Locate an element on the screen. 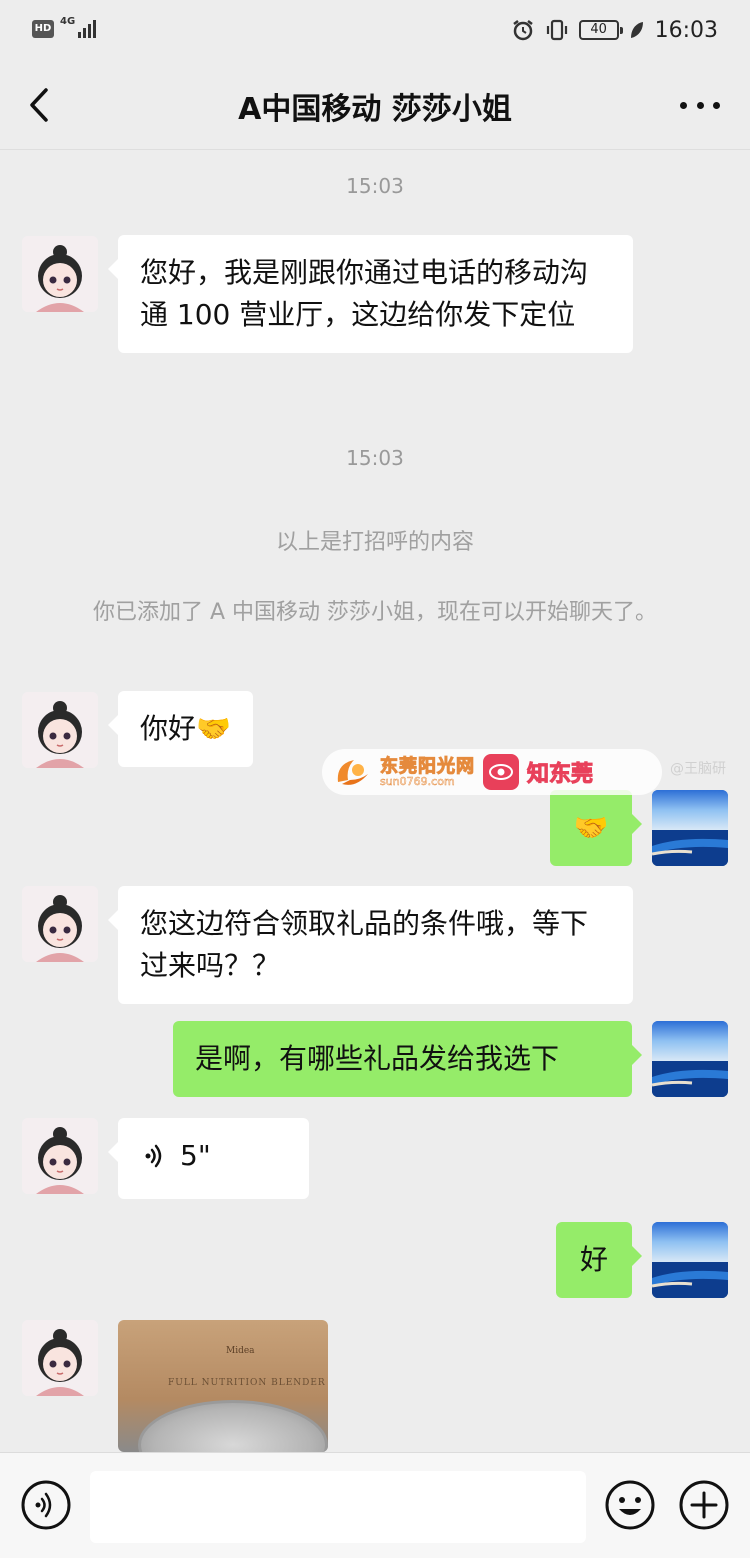 The image size is (750, 1558). message-input is located at coordinates (338, 1507).